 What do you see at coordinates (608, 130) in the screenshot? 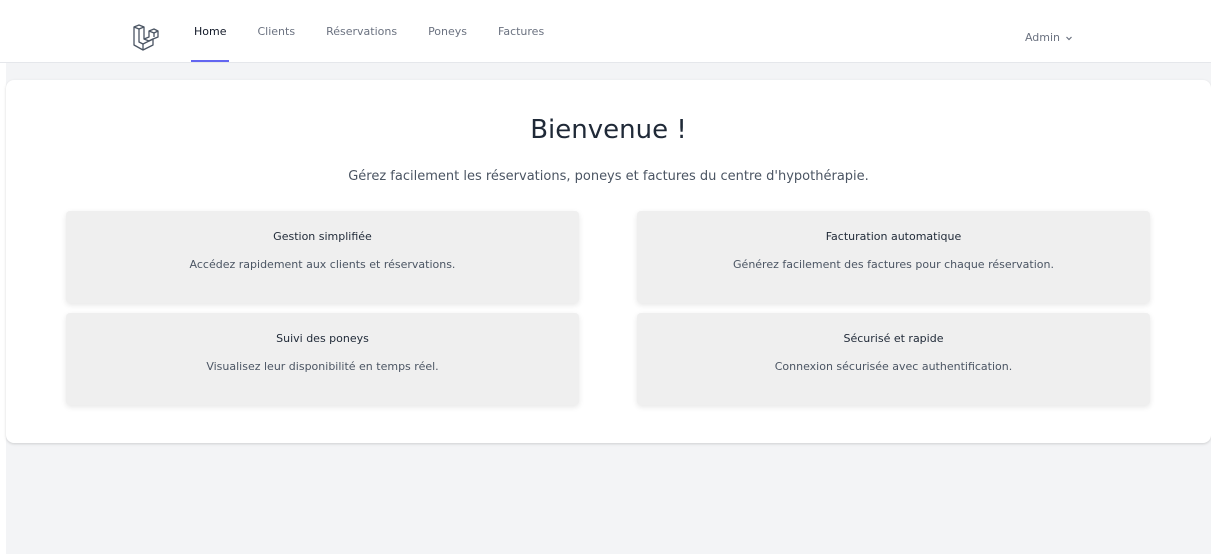
I see `page-title: Bienvenue !` at bounding box center [608, 130].